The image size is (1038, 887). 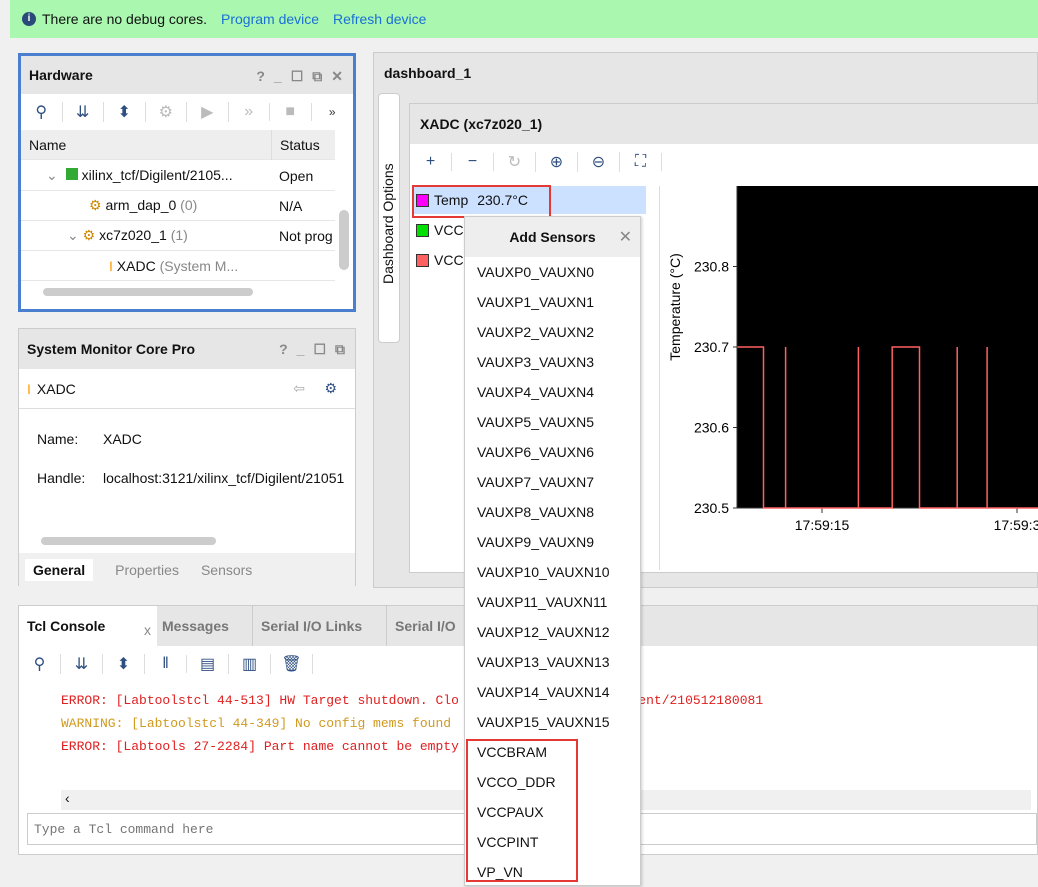 What do you see at coordinates (822, 525) in the screenshot?
I see `x-tick-label: 17:59:15` at bounding box center [822, 525].